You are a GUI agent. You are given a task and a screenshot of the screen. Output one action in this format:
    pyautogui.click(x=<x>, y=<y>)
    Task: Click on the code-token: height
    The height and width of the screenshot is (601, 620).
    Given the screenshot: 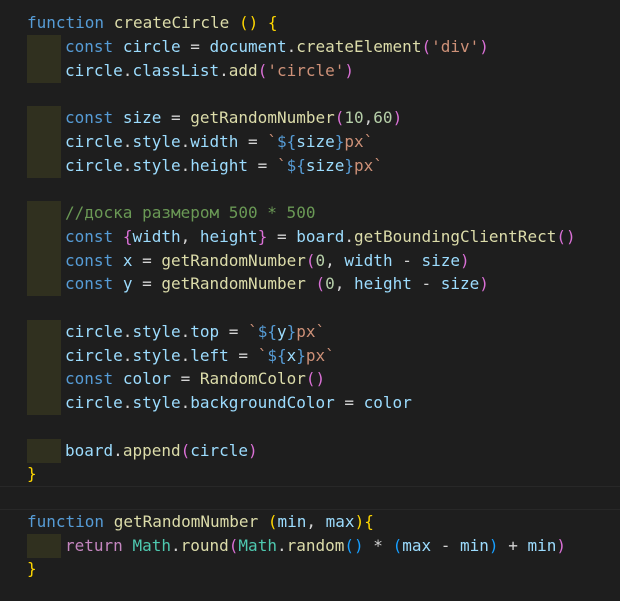 What is the action you would take?
    pyautogui.click(x=228, y=236)
    